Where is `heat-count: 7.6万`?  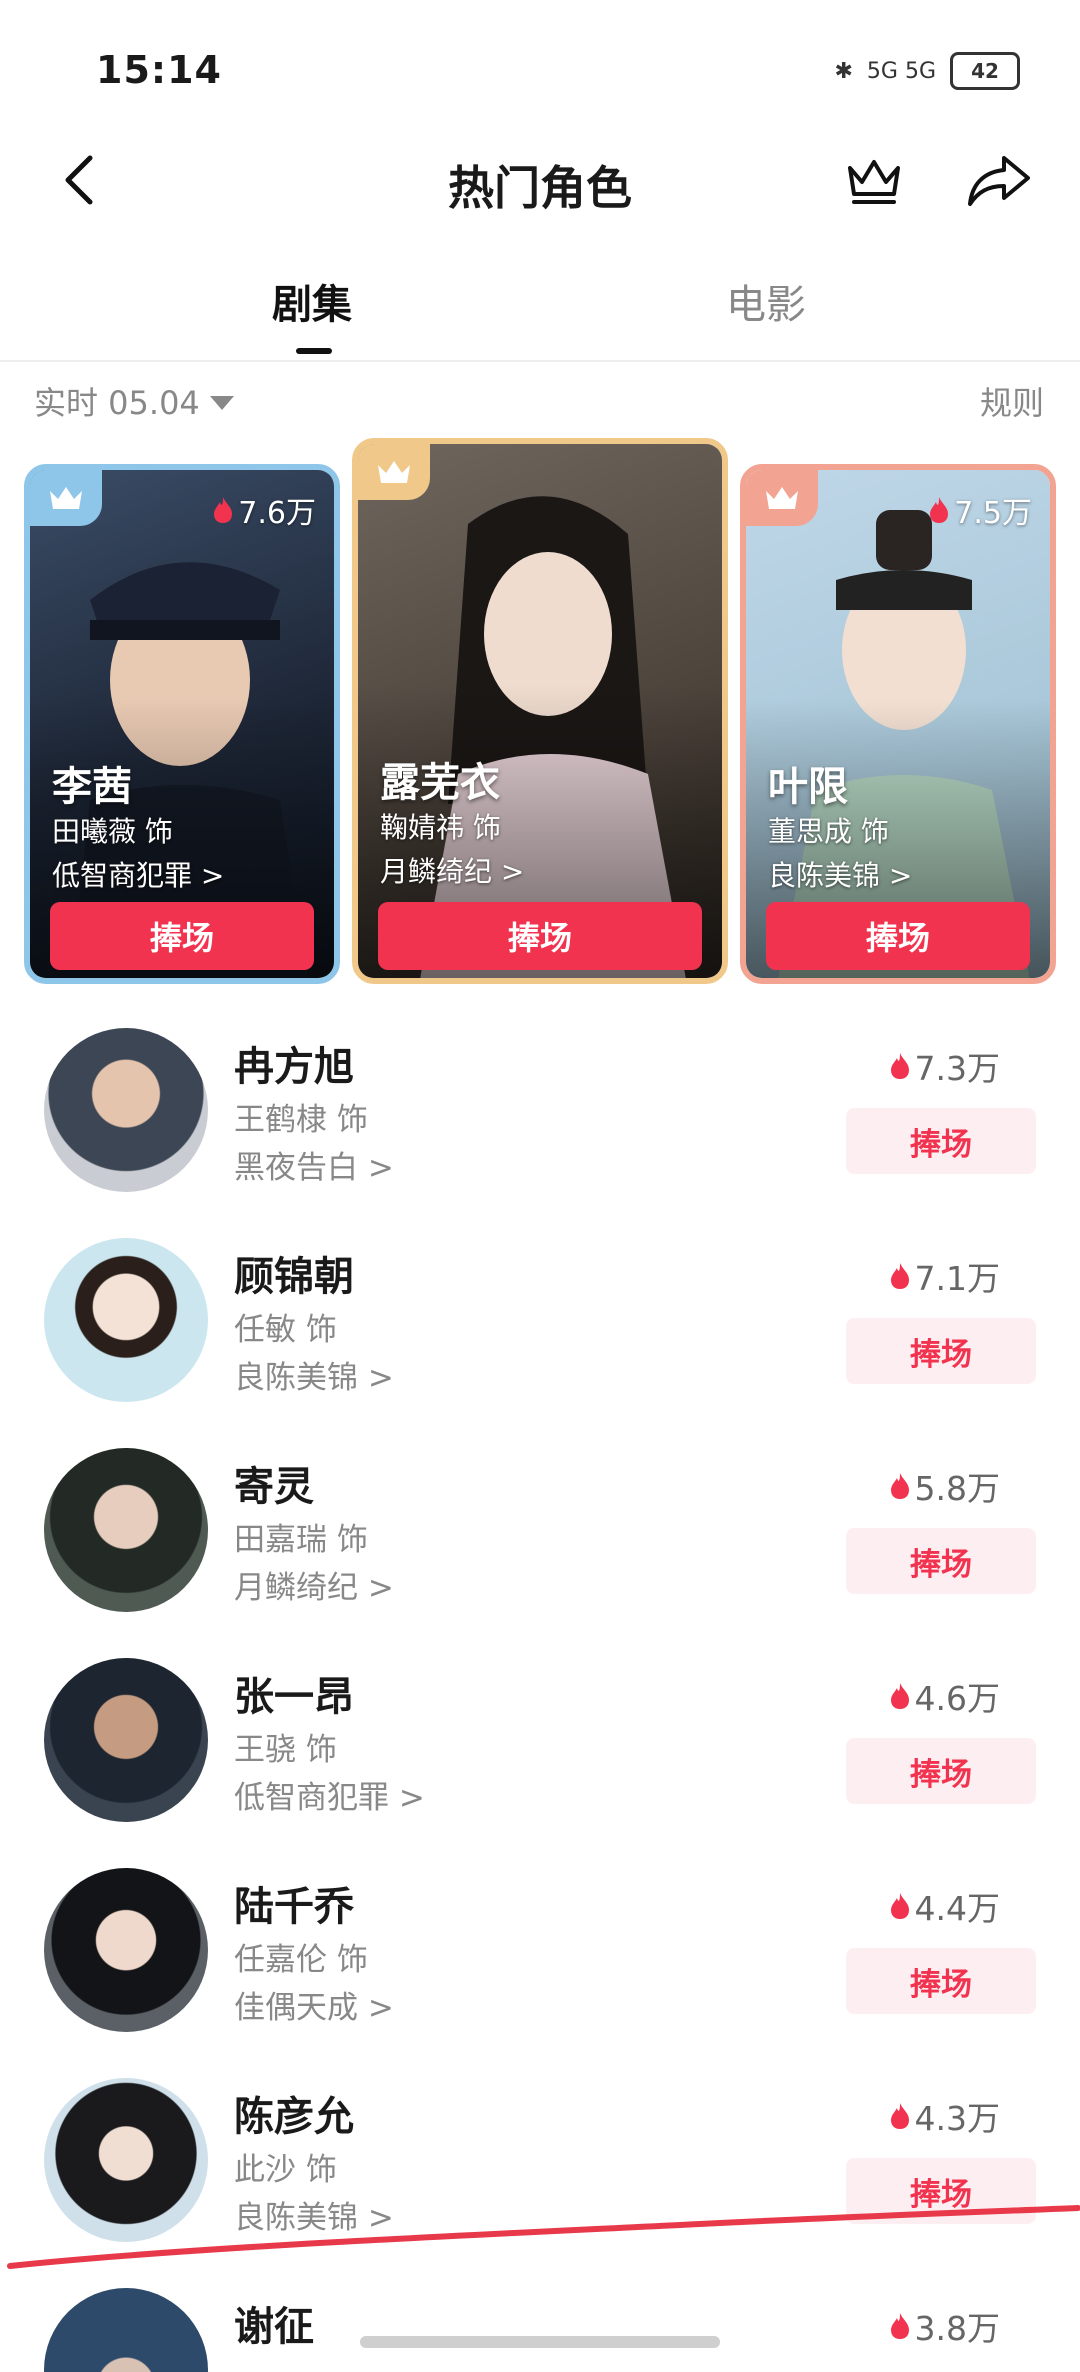 heat-count: 7.6万 is located at coordinates (264, 510).